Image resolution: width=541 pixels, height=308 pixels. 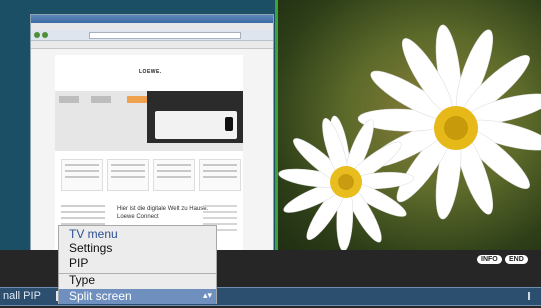 I want to click on loewe-logo: LOEWE., so click(x=150, y=72).